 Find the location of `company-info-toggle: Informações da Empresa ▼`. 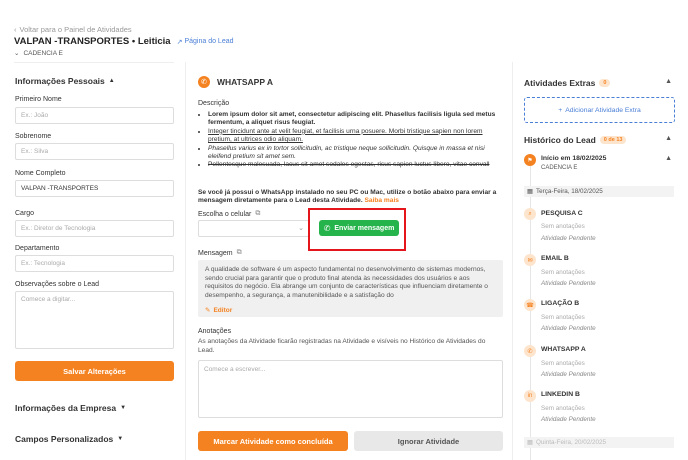

company-info-toggle: Informações da Empresa ▼ is located at coordinates (70, 408).